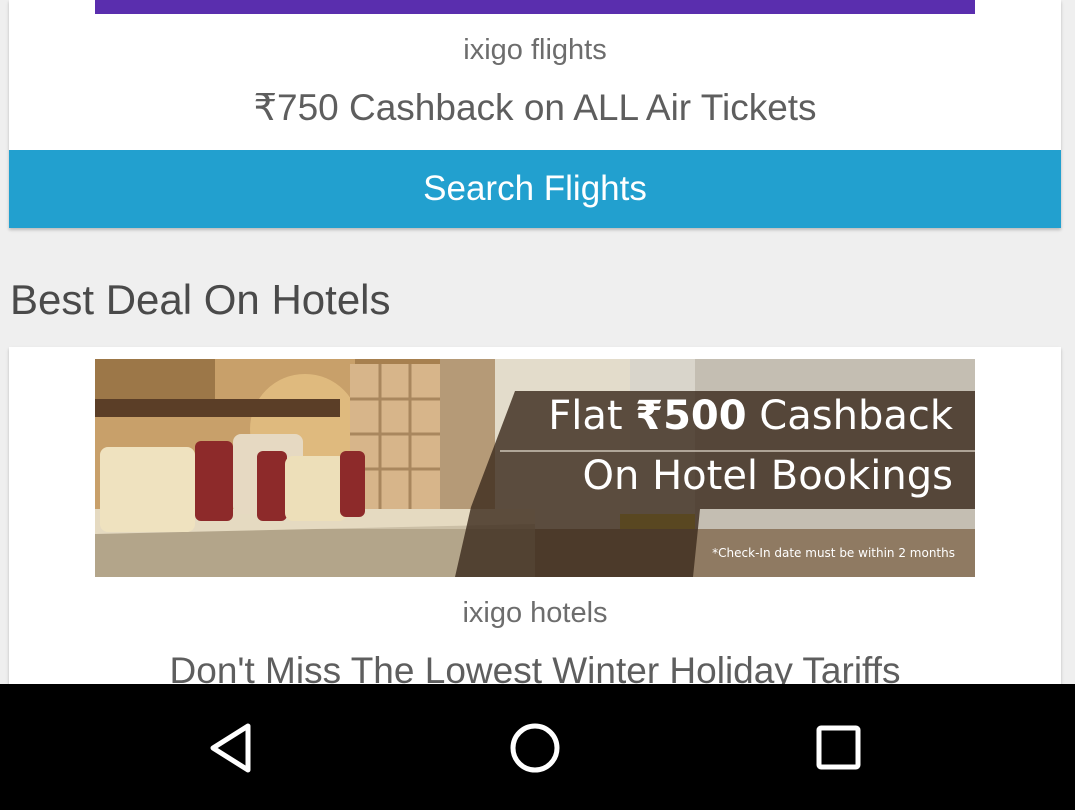  I want to click on banner-line-2: On Hotel Bookings, so click(767, 476).